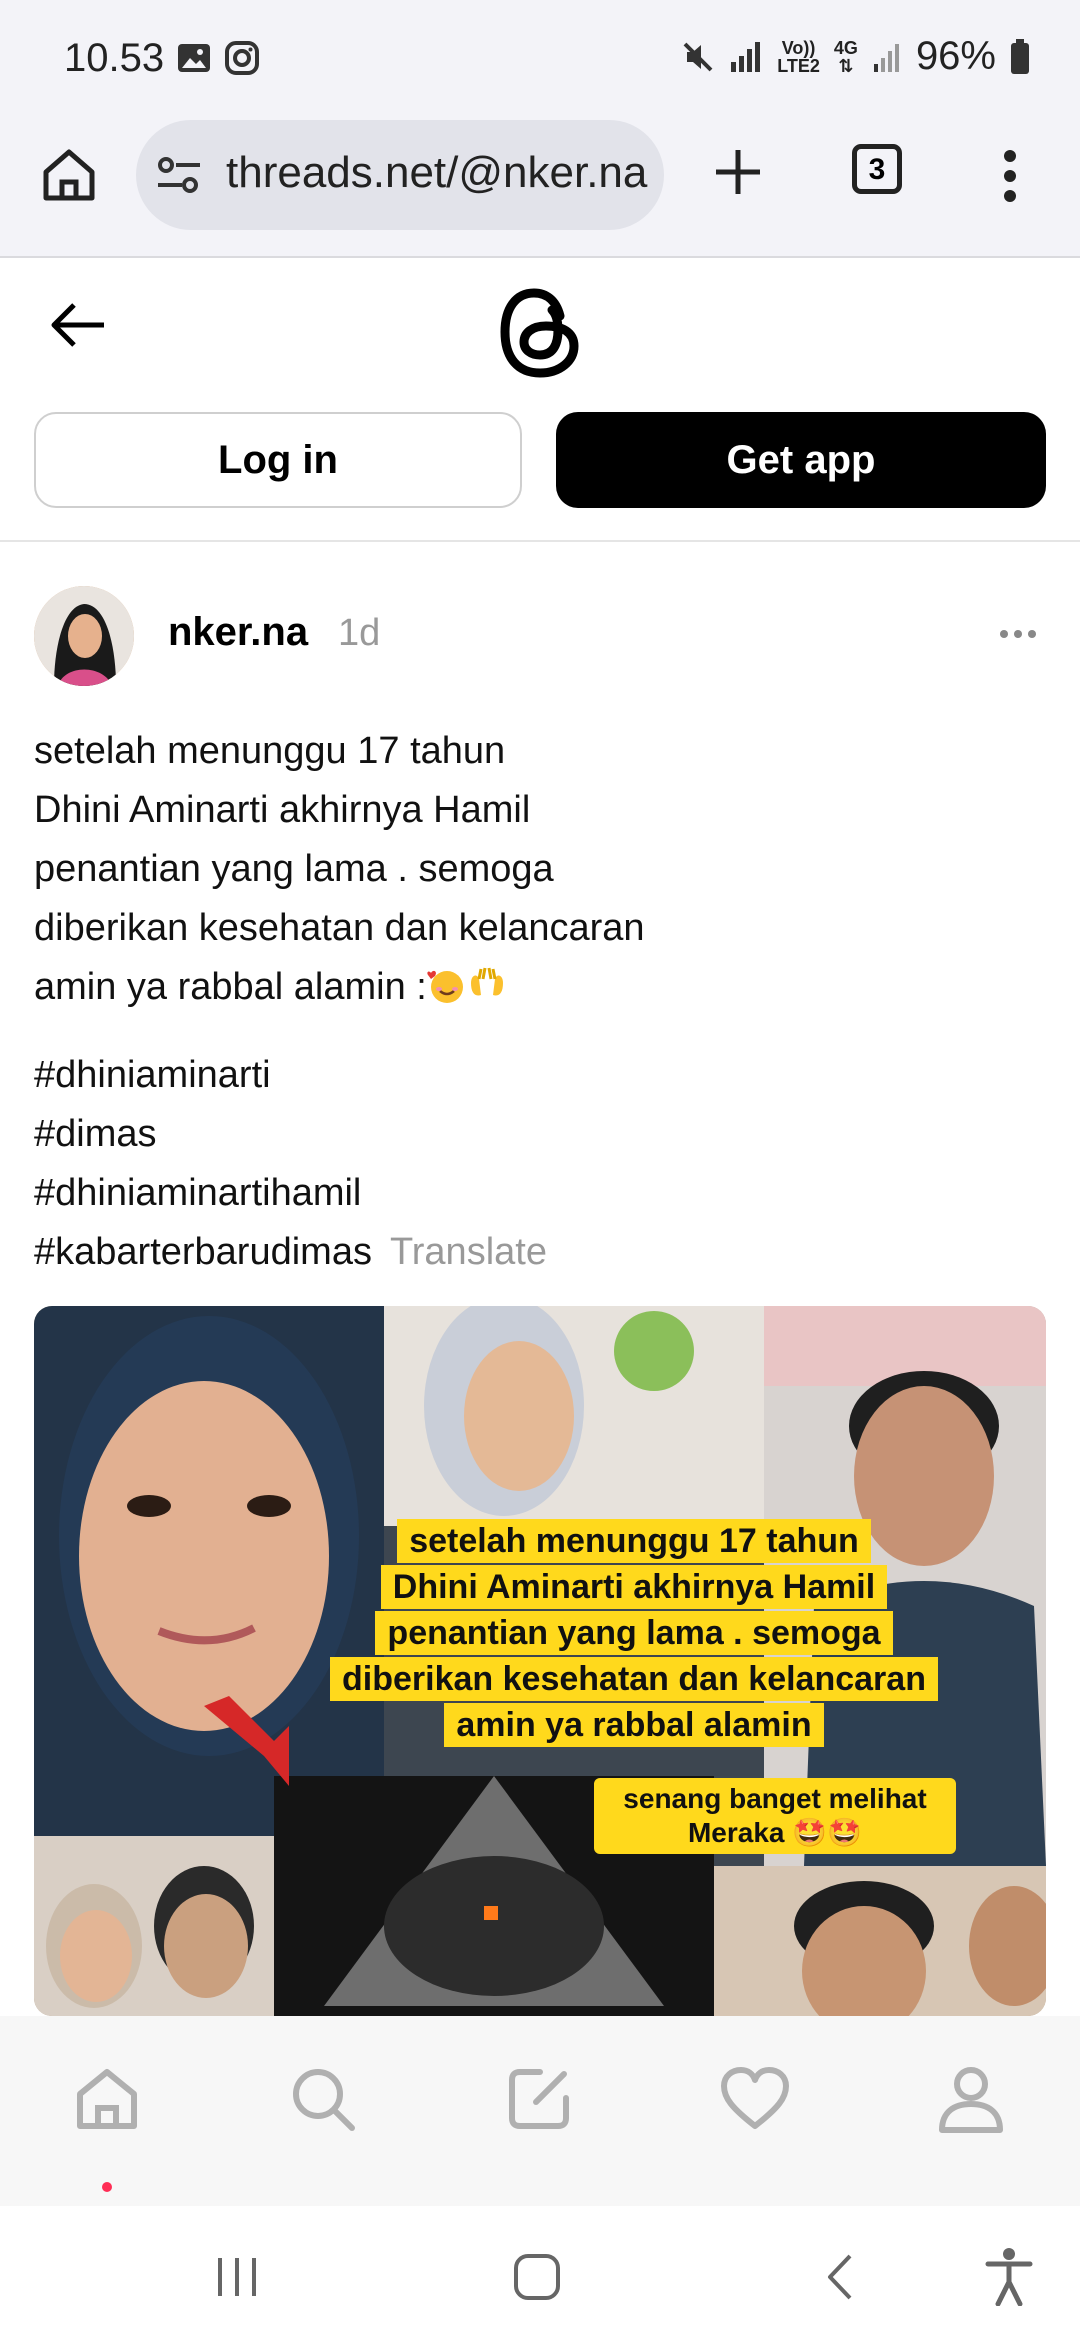  What do you see at coordinates (242, 58) in the screenshot?
I see `instagram-icon` at bounding box center [242, 58].